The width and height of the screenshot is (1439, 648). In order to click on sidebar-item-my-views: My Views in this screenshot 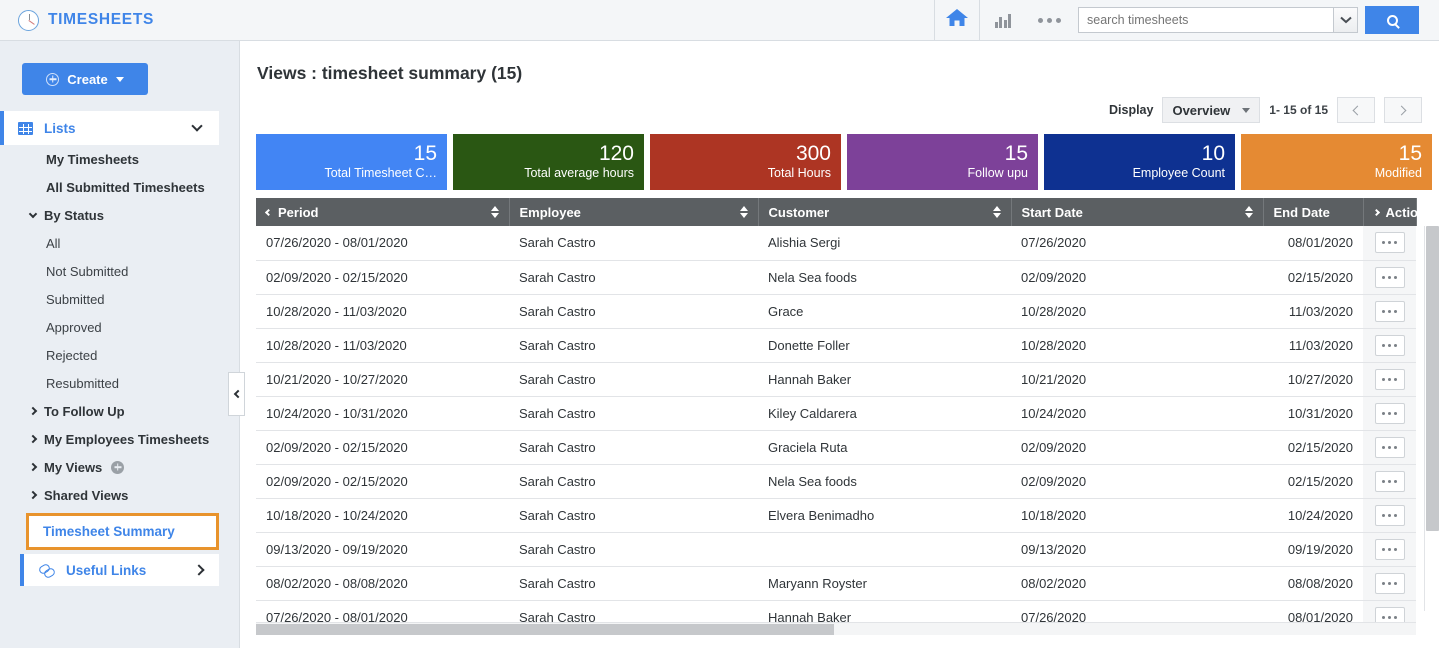, I will do `click(119, 467)`.